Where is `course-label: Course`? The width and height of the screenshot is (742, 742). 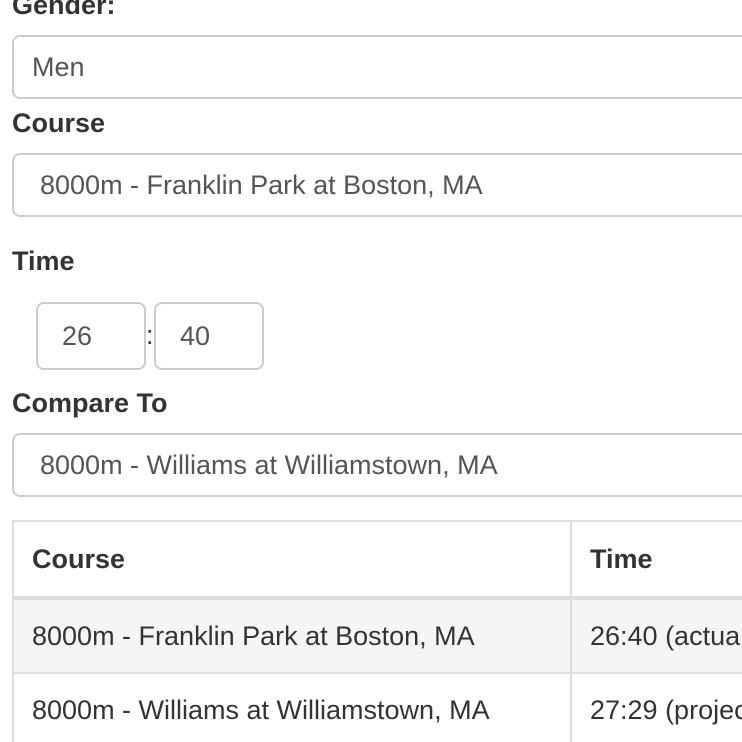
course-label: Course is located at coordinates (59, 123).